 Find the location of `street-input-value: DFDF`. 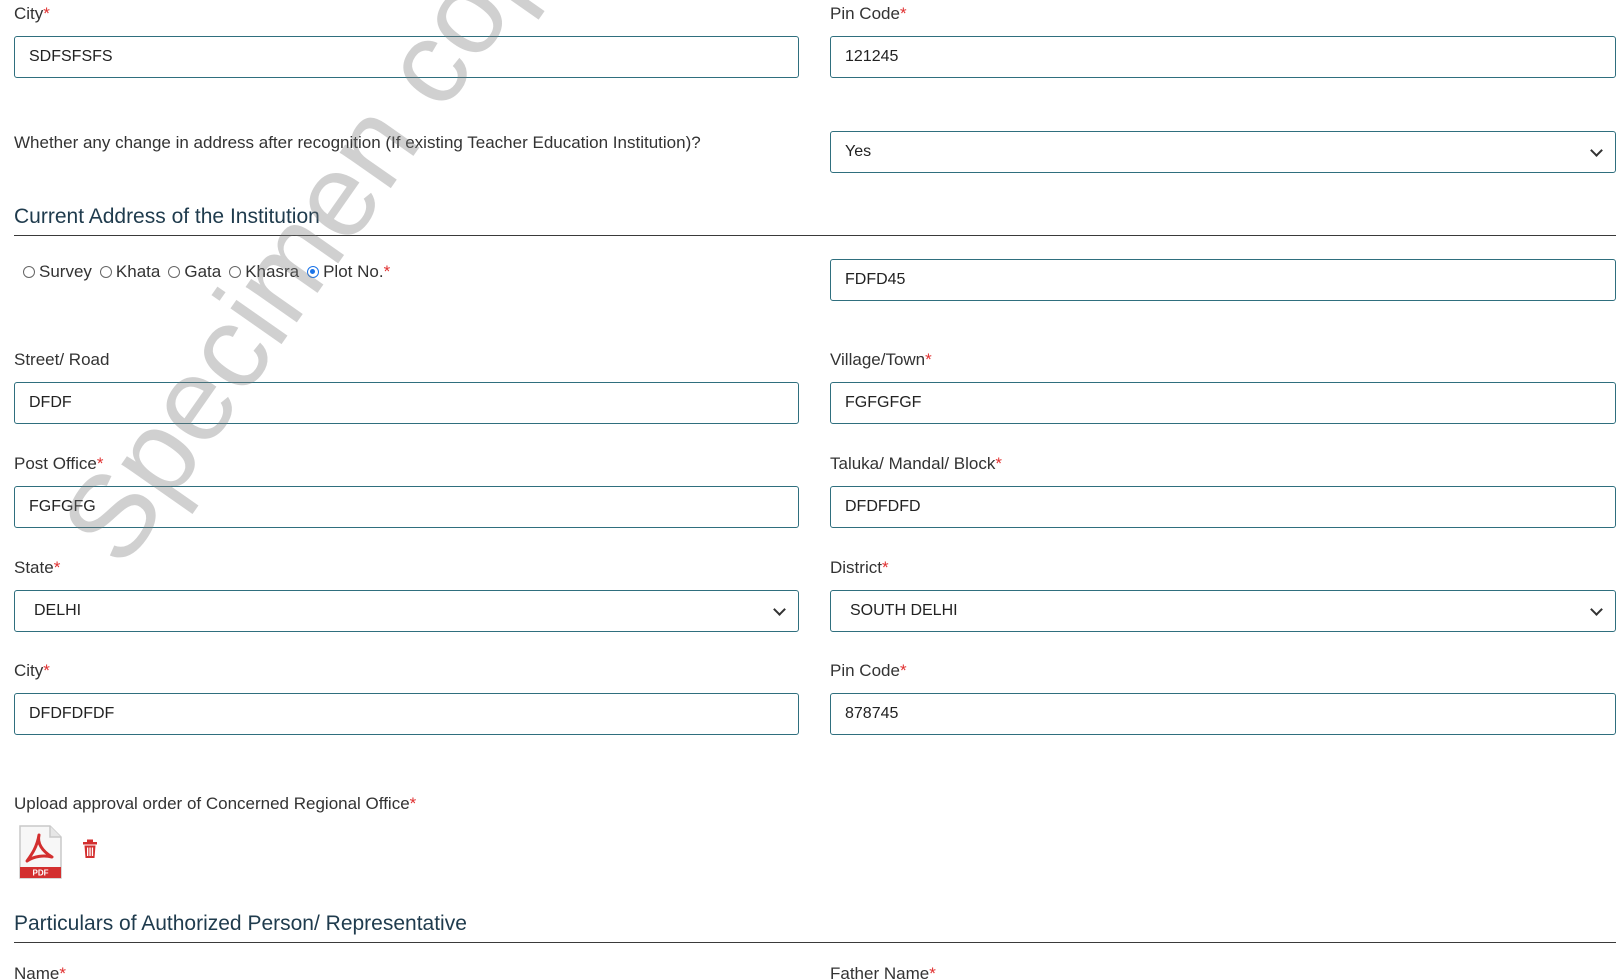

street-input-value: DFDF is located at coordinates (50, 402).